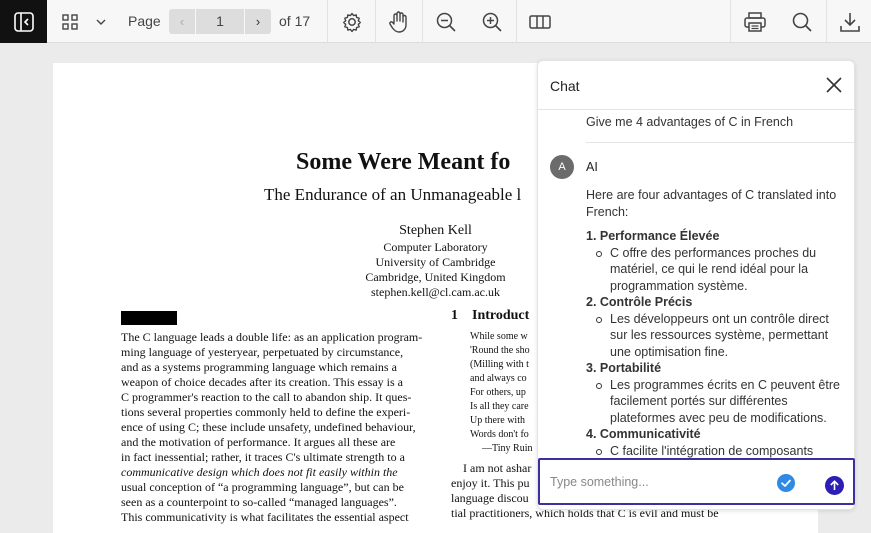 This screenshot has height=533, width=871. What do you see at coordinates (720, 142) in the screenshot?
I see `message-divider` at bounding box center [720, 142].